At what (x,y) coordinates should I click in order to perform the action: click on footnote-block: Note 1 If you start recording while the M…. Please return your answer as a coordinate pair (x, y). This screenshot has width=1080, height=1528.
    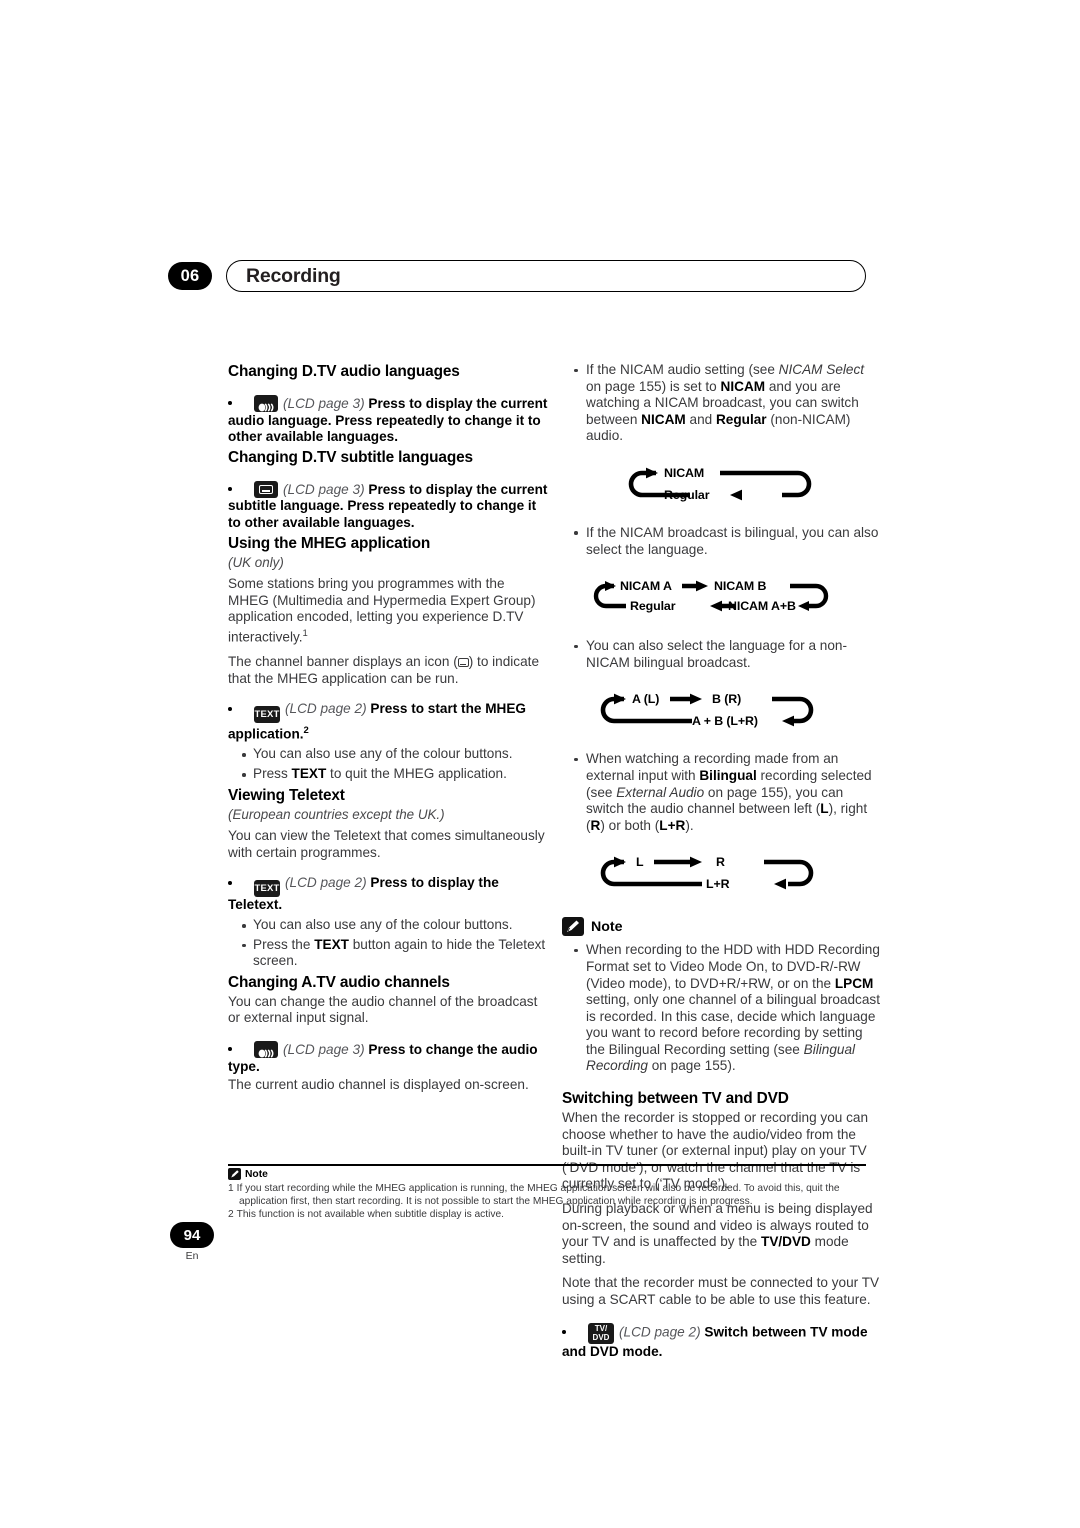
    Looking at the image, I should click on (549, 1194).